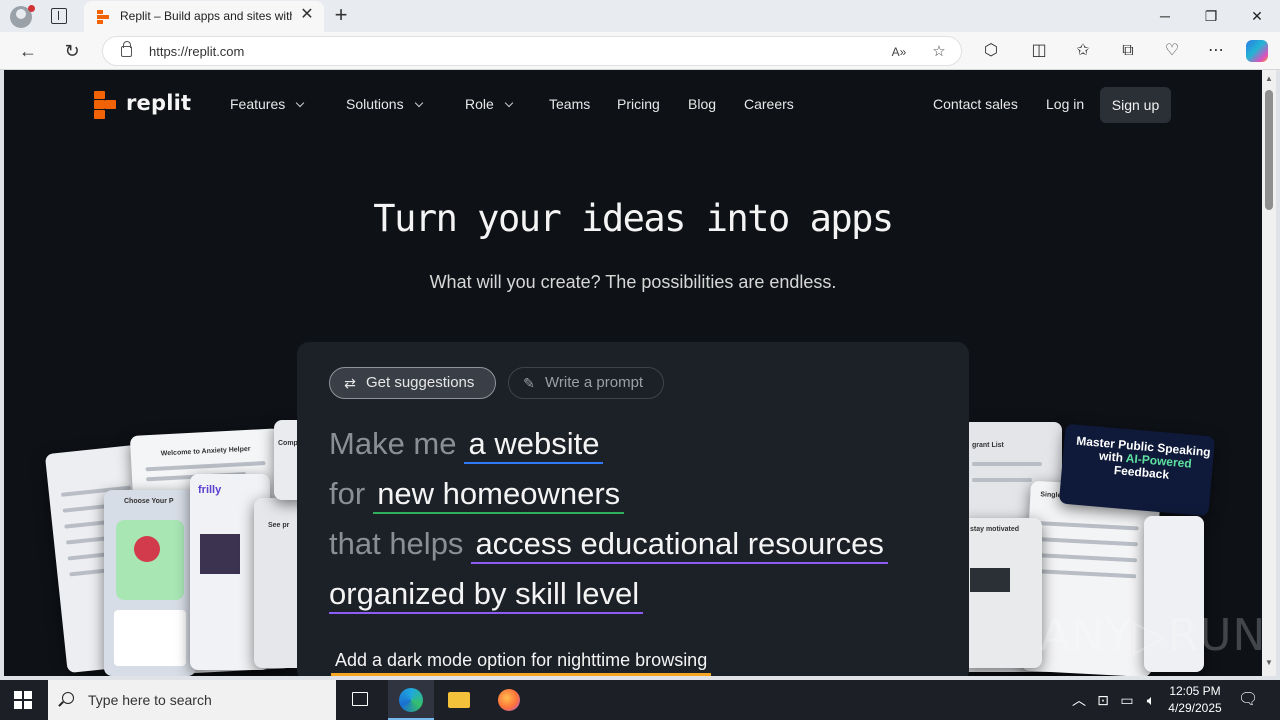 Image resolution: width=1280 pixels, height=720 pixels. What do you see at coordinates (939, 52) in the screenshot?
I see `favorite-star-icon: ☆` at bounding box center [939, 52].